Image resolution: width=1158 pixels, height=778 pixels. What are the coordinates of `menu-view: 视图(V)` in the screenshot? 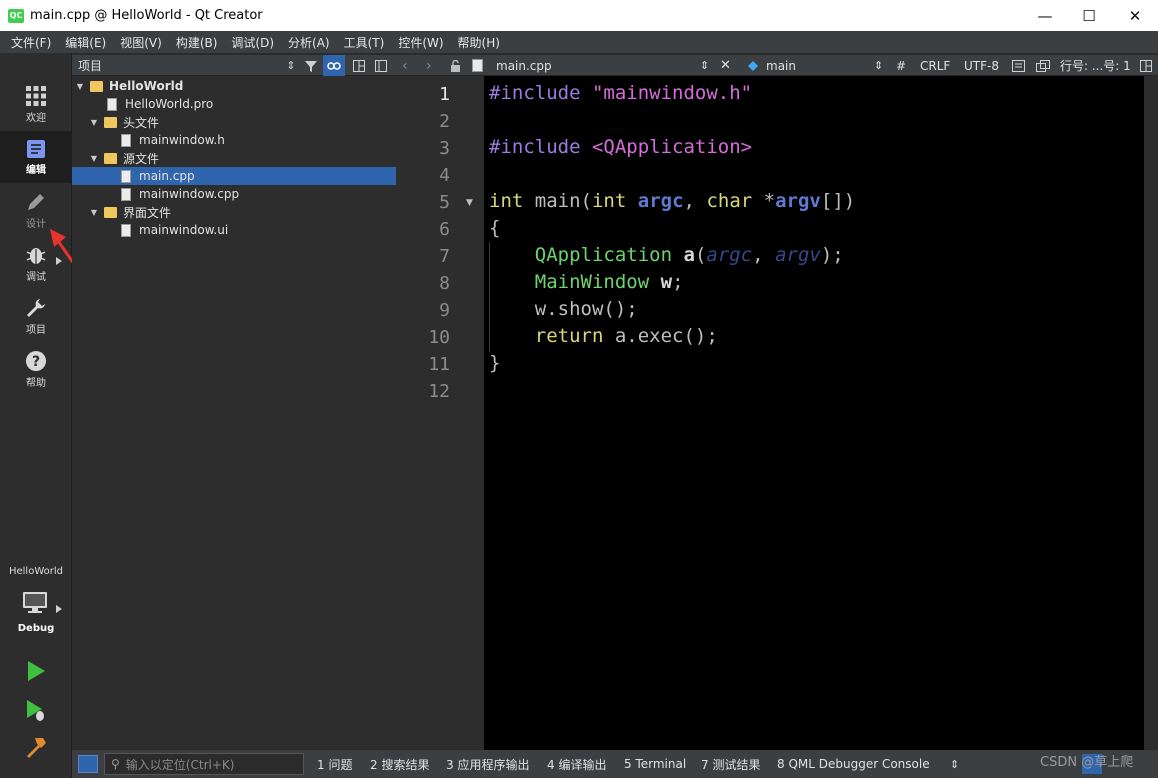 It's located at (141, 42).